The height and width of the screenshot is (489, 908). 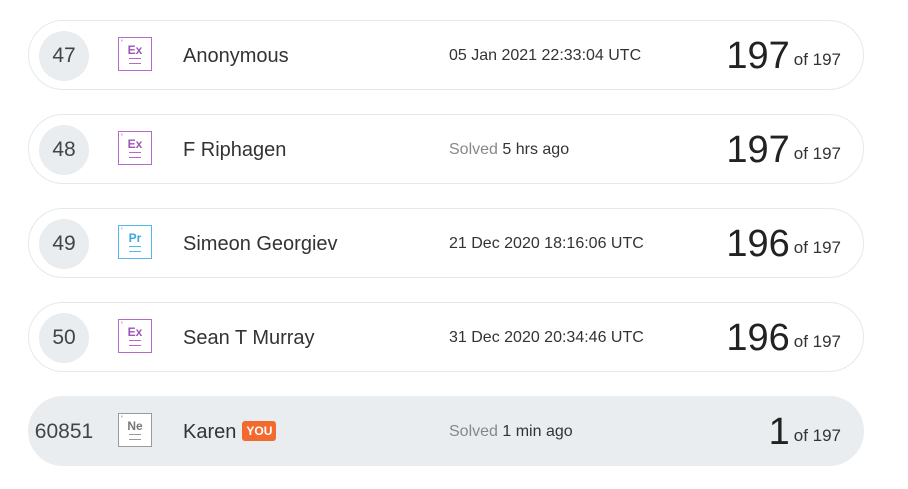 I want to click on solved-time: 05 Jan 2021 22:33:04 UTC, so click(x=545, y=56).